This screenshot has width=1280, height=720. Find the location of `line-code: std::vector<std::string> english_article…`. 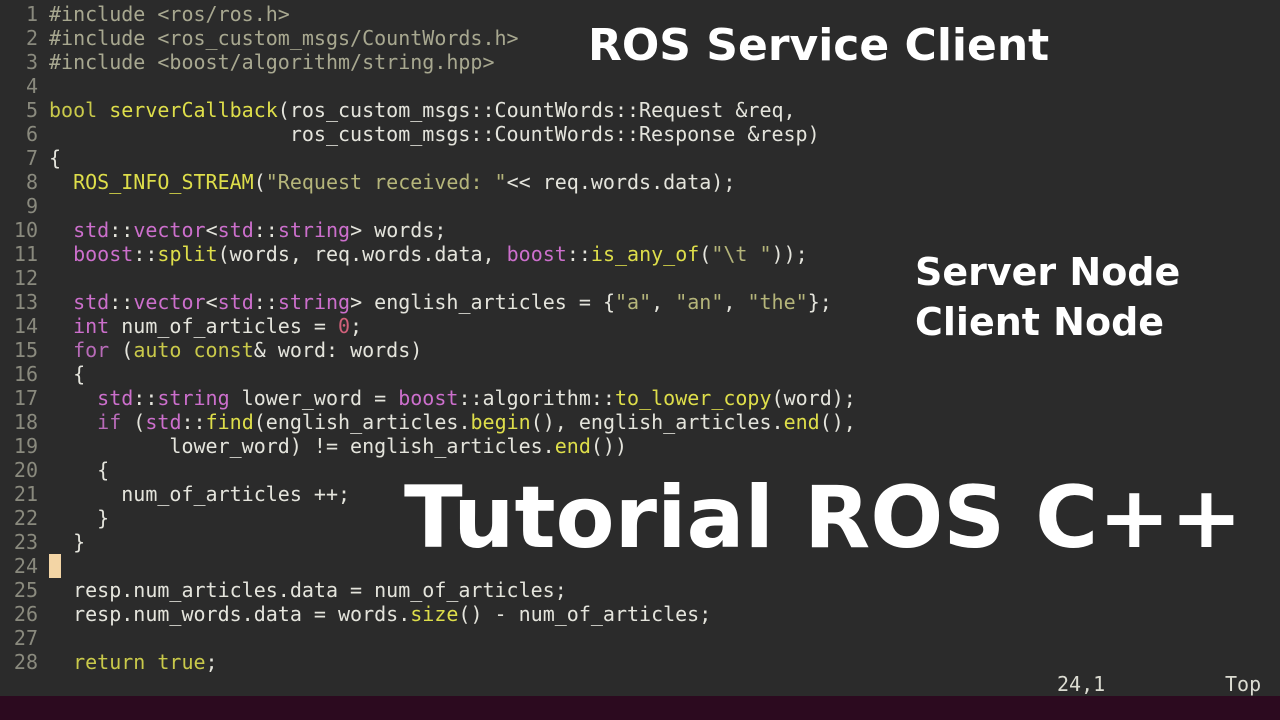

line-code: std::vector<std::string> english_article… is located at coordinates (440, 302).